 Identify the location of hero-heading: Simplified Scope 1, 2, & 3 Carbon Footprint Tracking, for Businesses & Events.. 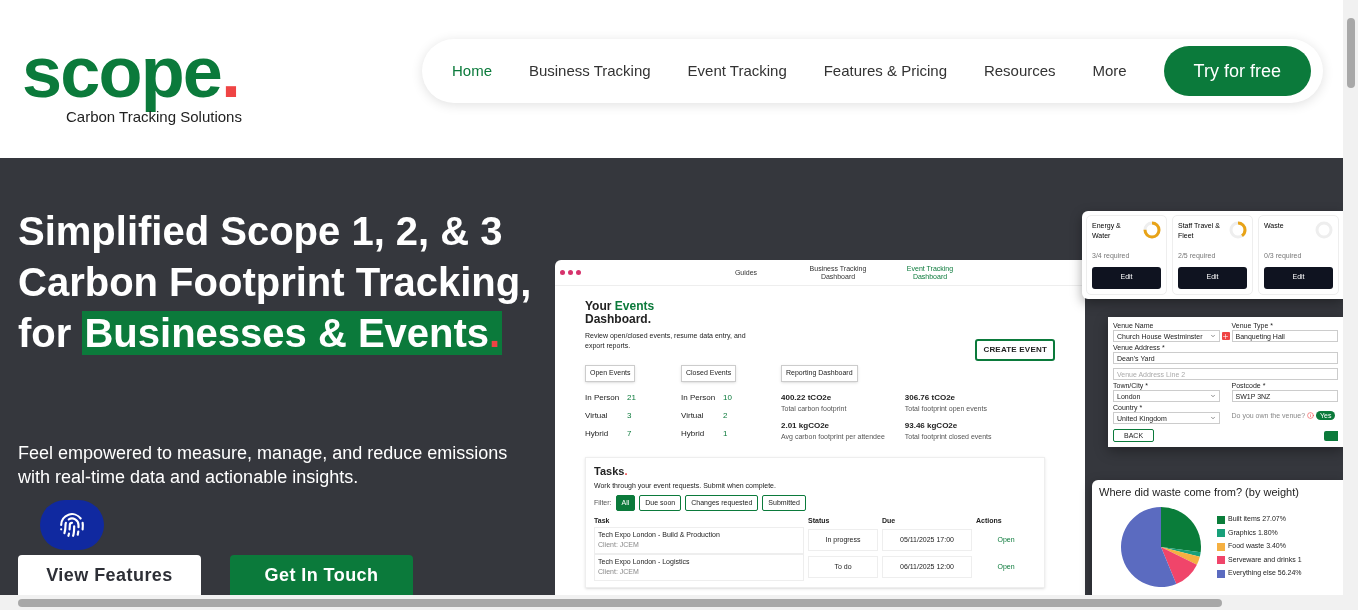
(275, 282).